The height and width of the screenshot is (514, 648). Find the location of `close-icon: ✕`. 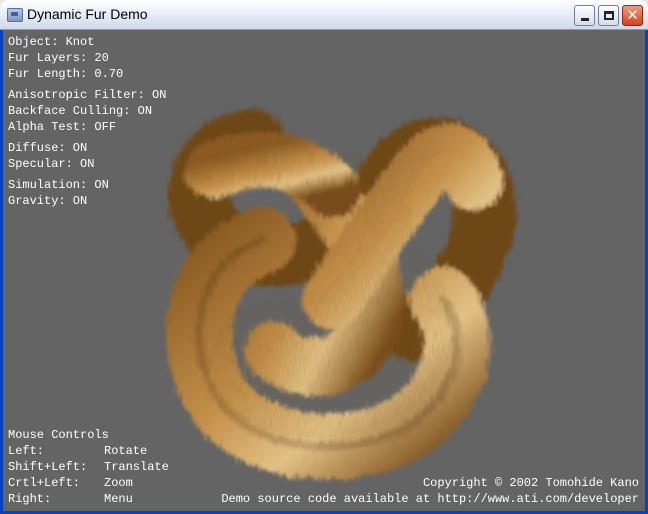

close-icon: ✕ is located at coordinates (632, 15).